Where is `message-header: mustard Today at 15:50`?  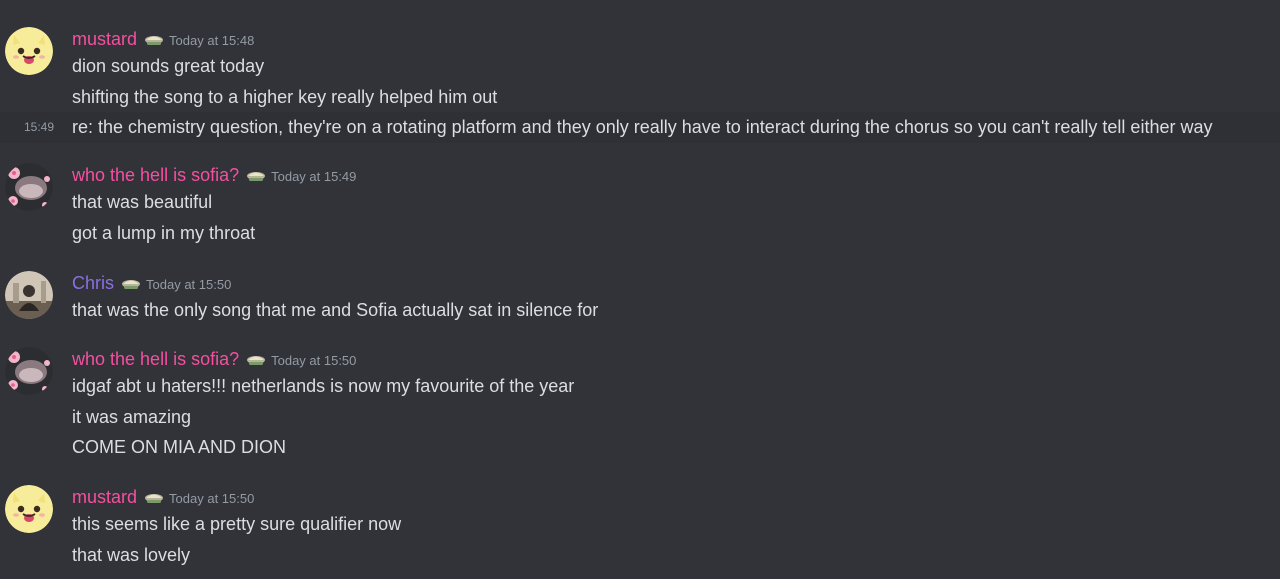
message-header: mustard Today at 15:50 is located at coordinates (656, 497).